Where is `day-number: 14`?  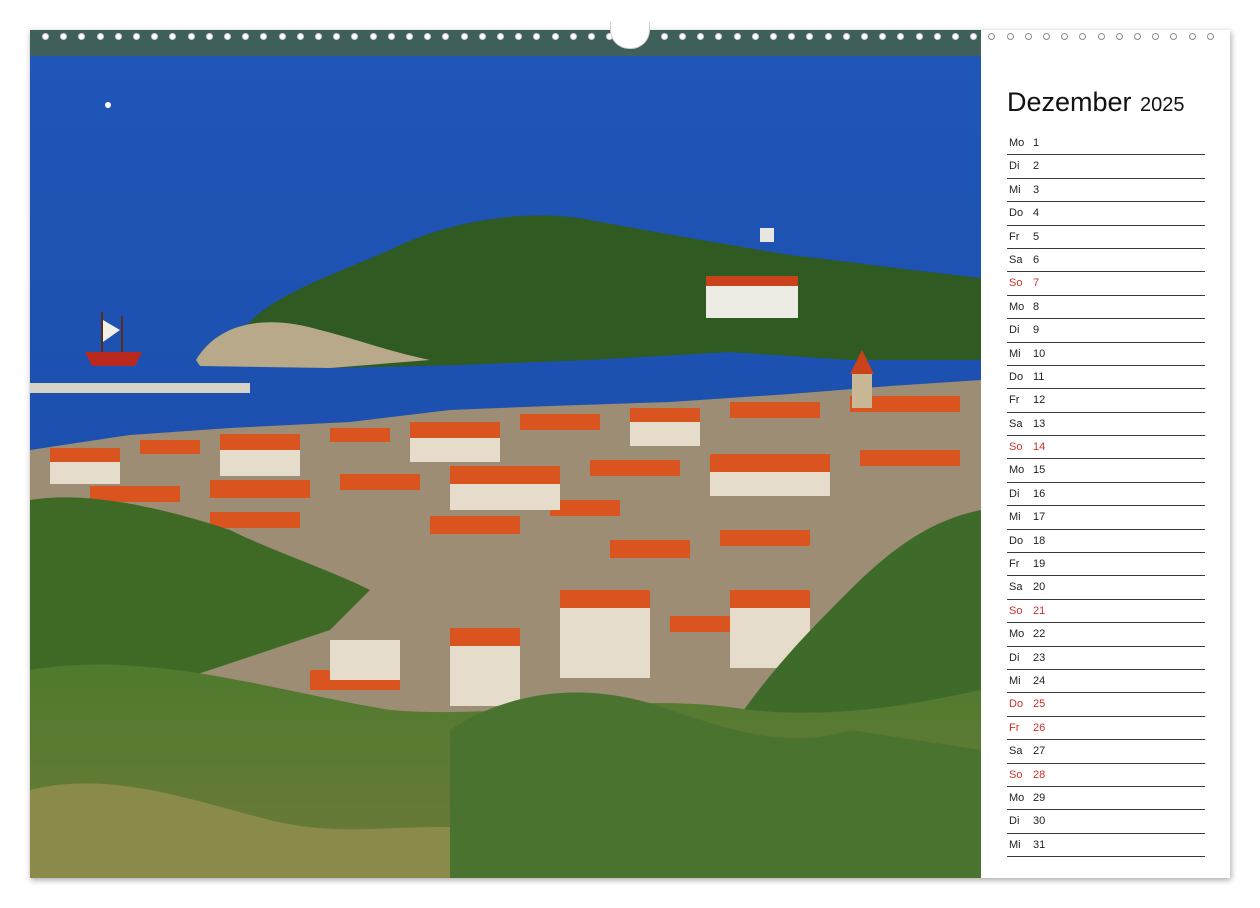 day-number: 14 is located at coordinates (1039, 447).